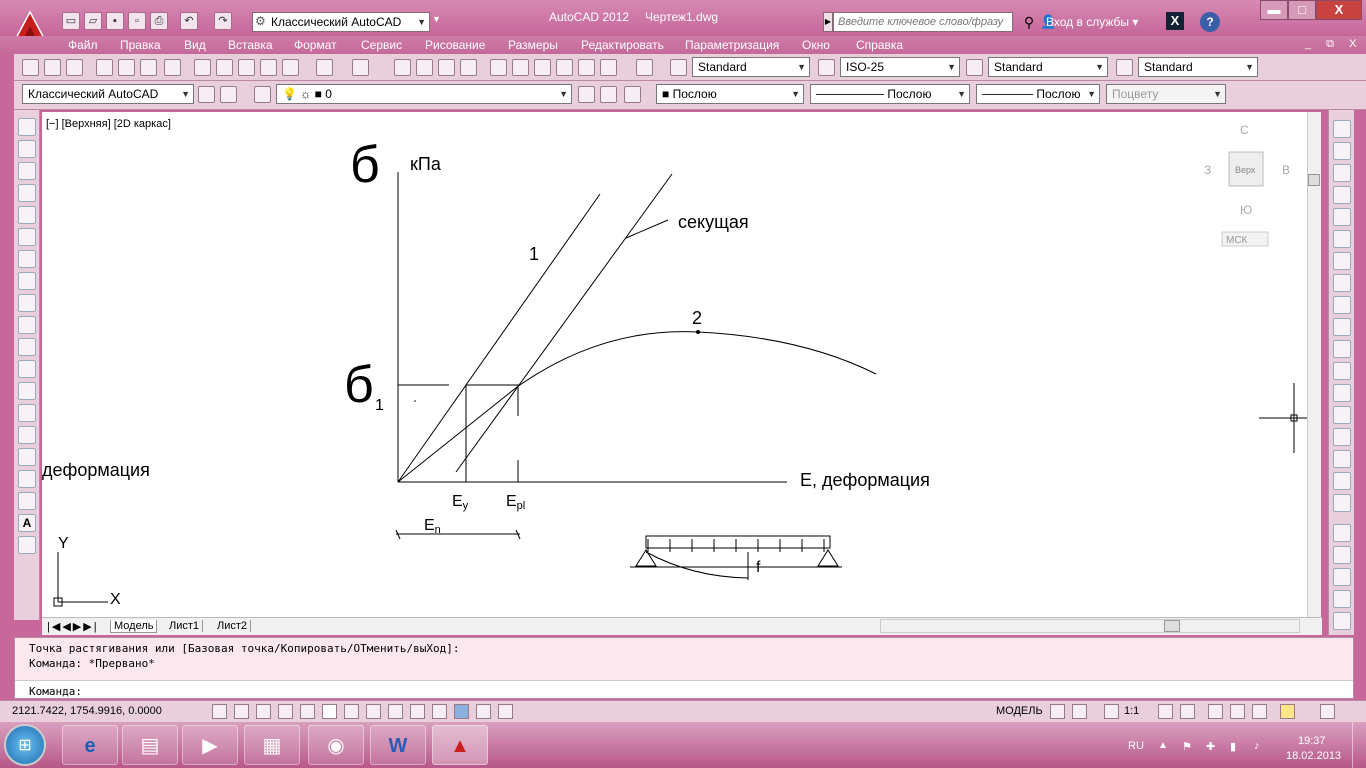 The height and width of the screenshot is (768, 1366). What do you see at coordinates (27, 281) in the screenshot?
I see `revision-cloud-icon` at bounding box center [27, 281].